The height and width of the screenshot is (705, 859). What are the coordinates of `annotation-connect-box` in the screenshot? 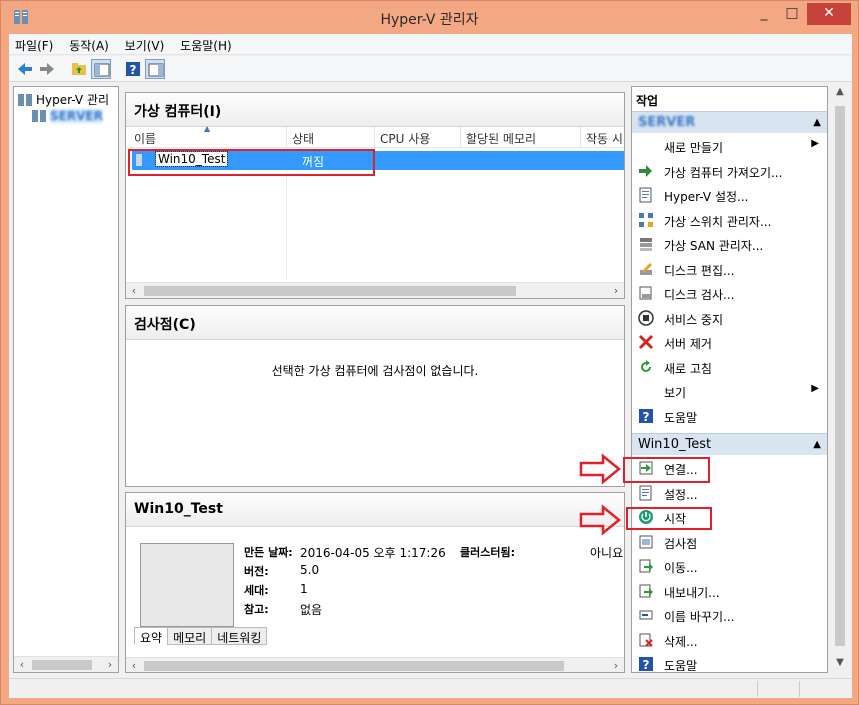 It's located at (666, 470).